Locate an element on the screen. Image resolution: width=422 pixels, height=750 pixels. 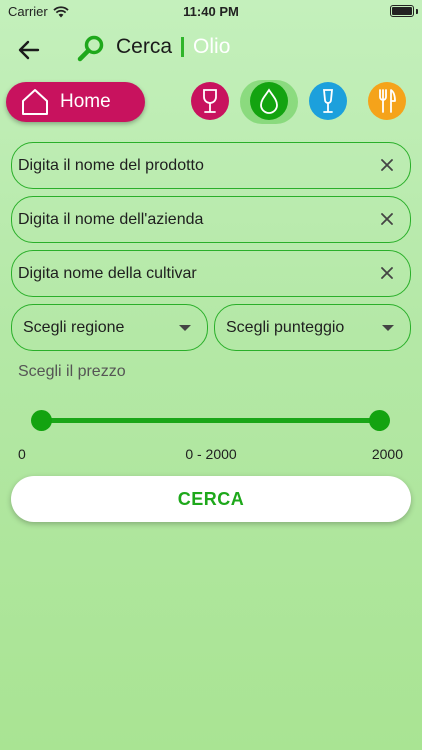
fork-knife-icon is located at coordinates (387, 101).